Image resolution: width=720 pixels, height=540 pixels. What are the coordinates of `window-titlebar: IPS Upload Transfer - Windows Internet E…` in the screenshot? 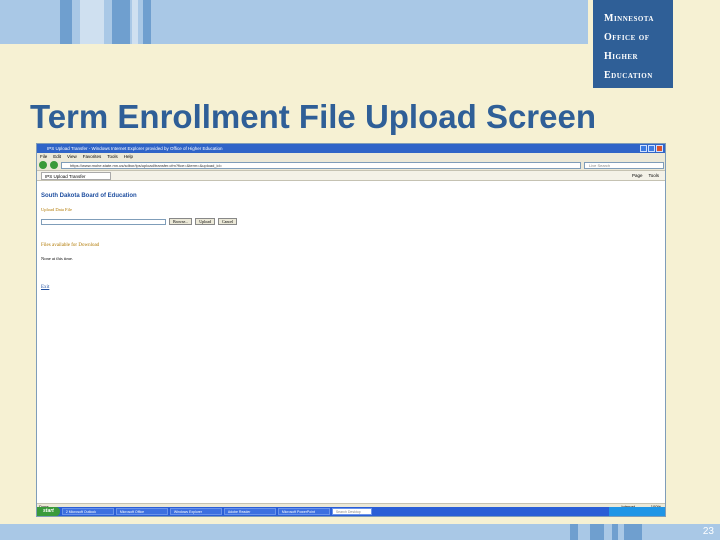 It's located at (351, 148).